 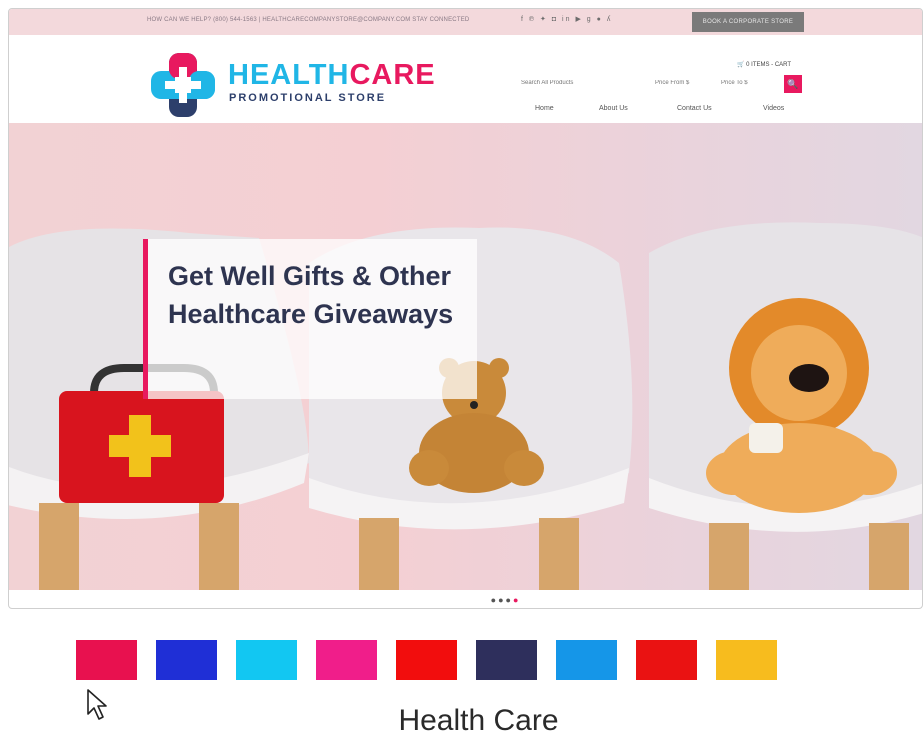 I want to click on logo-title-health: HEALTH, so click(x=289, y=75).